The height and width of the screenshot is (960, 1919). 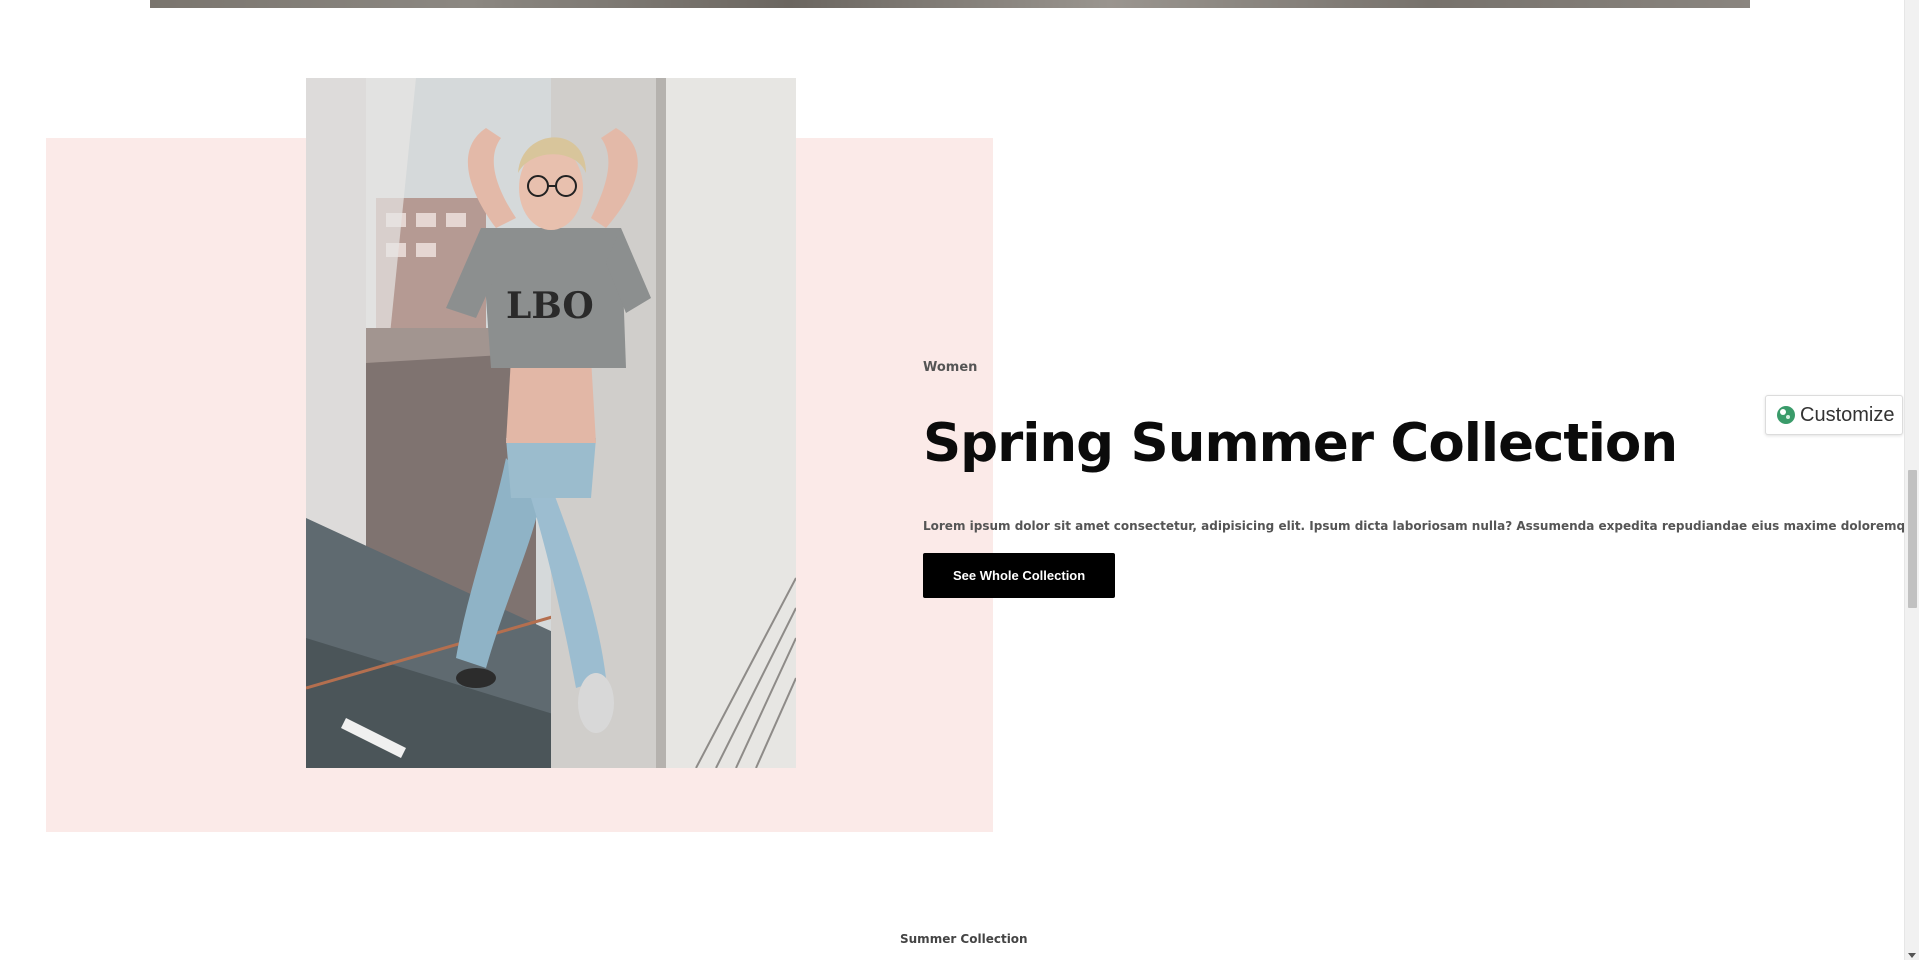 What do you see at coordinates (550, 306) in the screenshot?
I see `svg-text: LBO` at bounding box center [550, 306].